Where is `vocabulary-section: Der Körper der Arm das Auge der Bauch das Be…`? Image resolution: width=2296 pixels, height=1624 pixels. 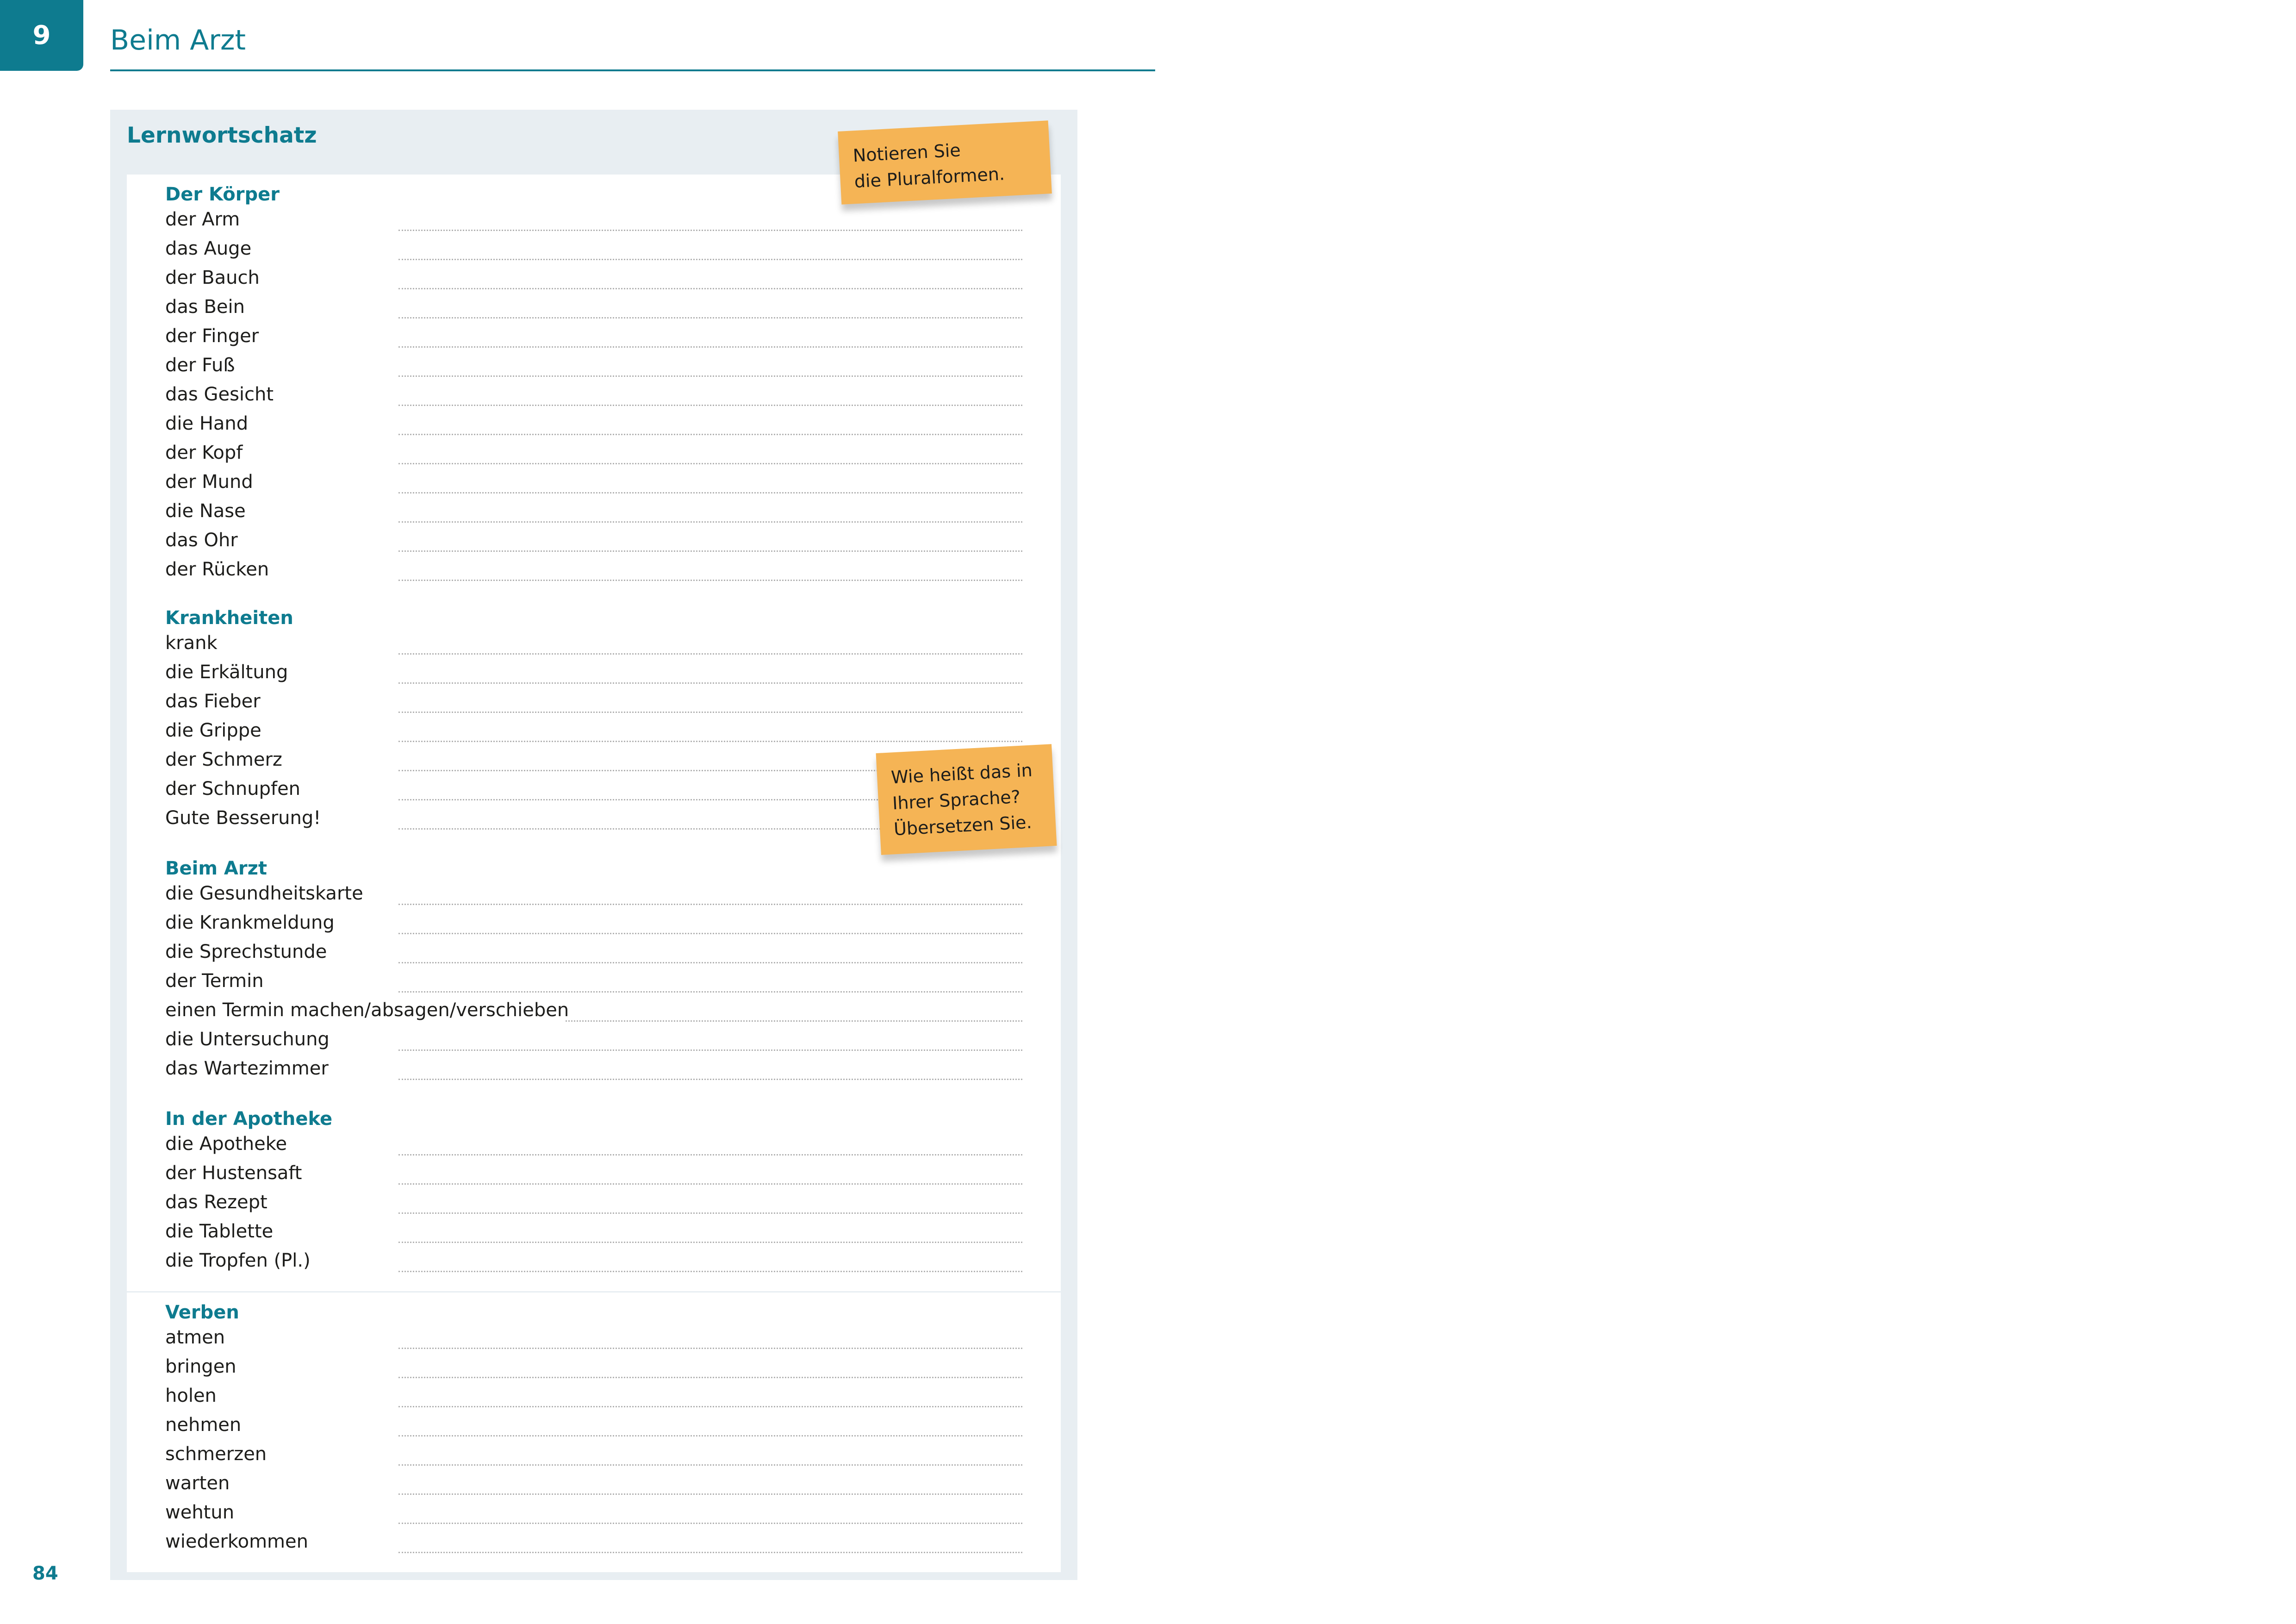 vocabulary-section: Der Körper der Arm das Auge der Bauch das Be… is located at coordinates (594, 387).